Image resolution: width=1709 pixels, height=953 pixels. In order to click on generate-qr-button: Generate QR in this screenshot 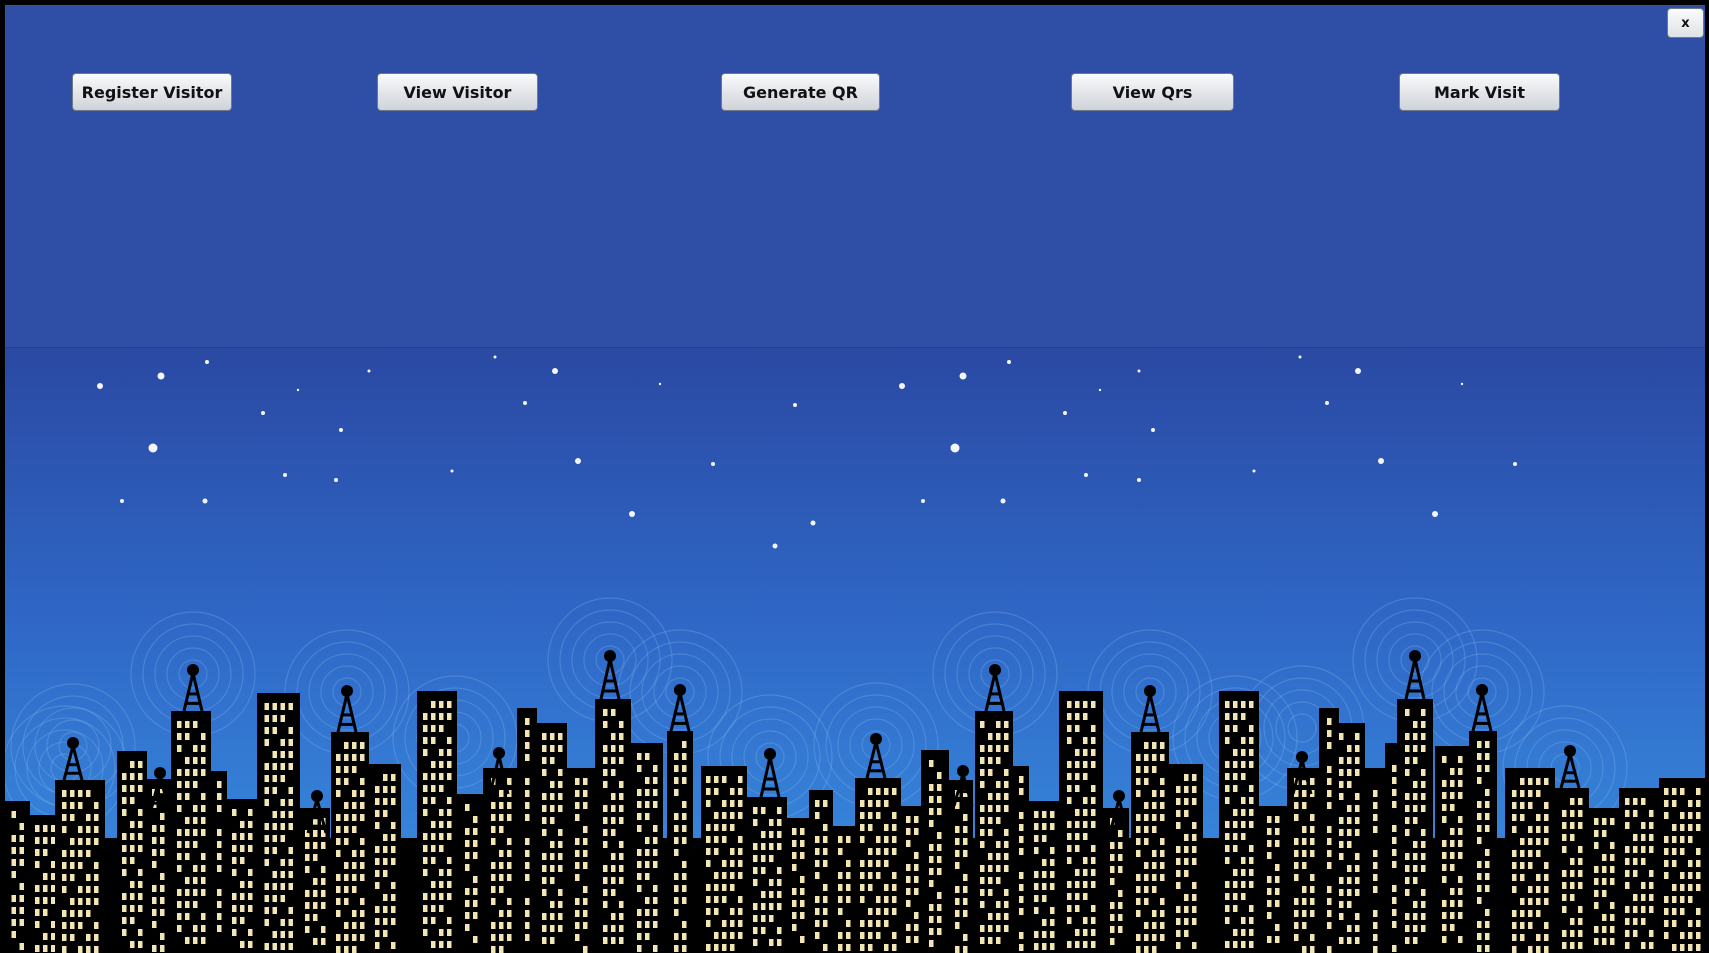, I will do `click(800, 92)`.